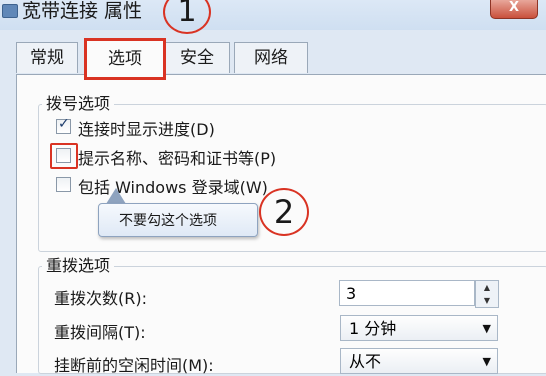  I want to click on include-domain-checkbox, so click(63, 184).